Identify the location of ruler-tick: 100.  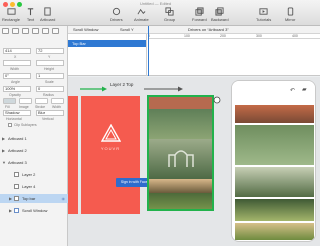
(187, 36).